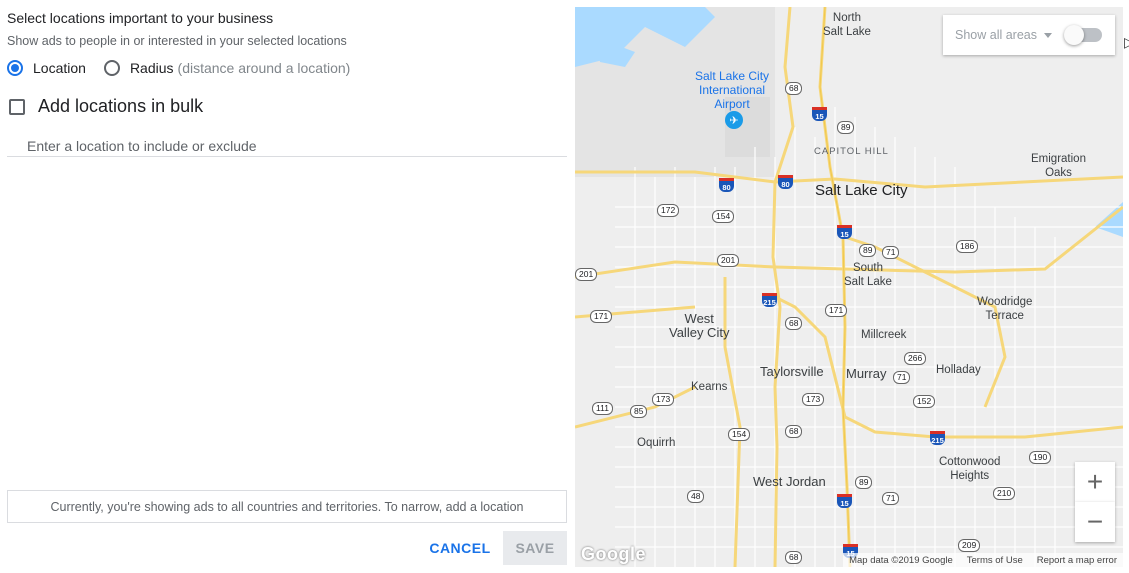  Describe the element at coordinates (847, 18) in the screenshot. I see `map-label-line: North` at that location.